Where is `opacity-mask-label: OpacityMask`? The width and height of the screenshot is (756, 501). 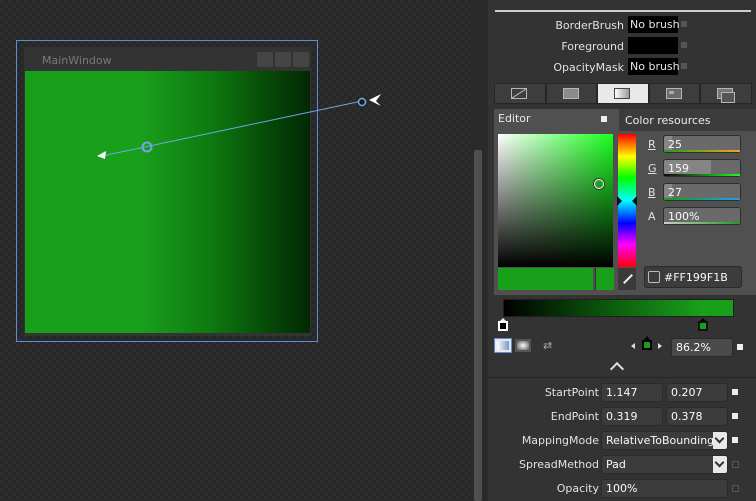 opacity-mask-label: OpacityMask is located at coordinates (588, 67).